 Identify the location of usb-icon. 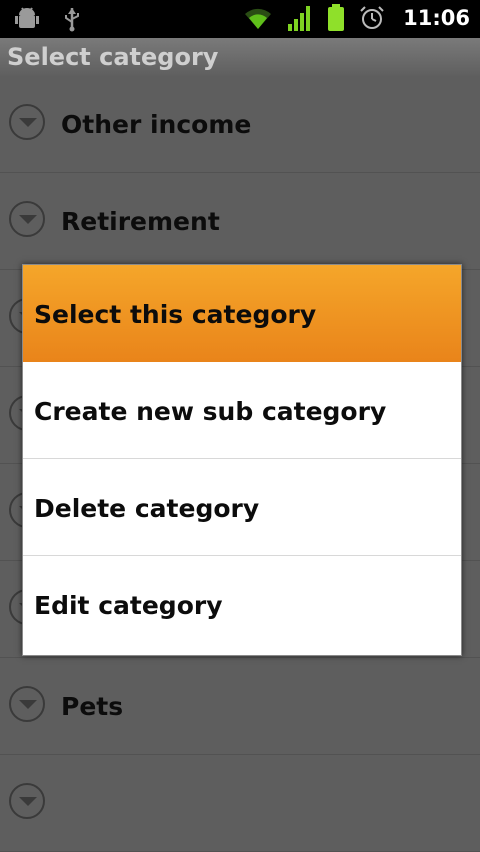
(72, 19).